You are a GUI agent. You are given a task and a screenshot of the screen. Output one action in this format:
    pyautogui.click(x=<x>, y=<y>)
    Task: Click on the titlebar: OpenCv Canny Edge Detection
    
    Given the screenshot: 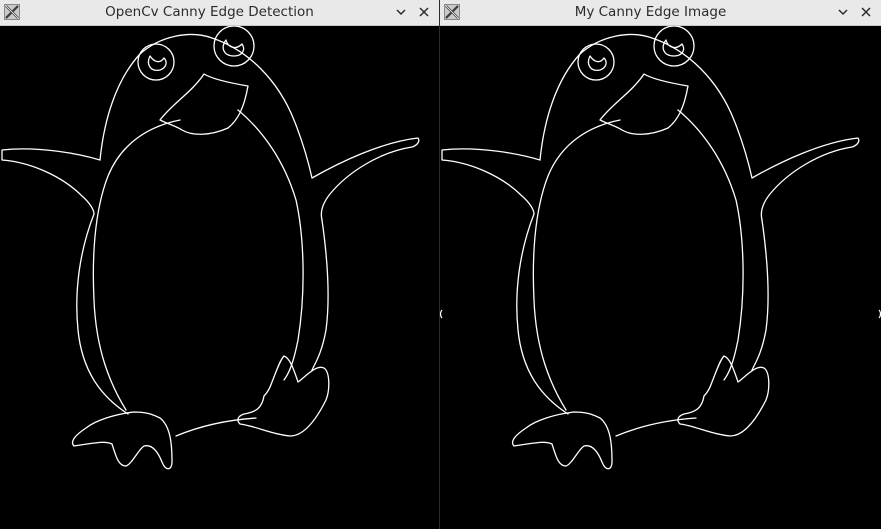 What is the action you would take?
    pyautogui.click(x=219, y=13)
    